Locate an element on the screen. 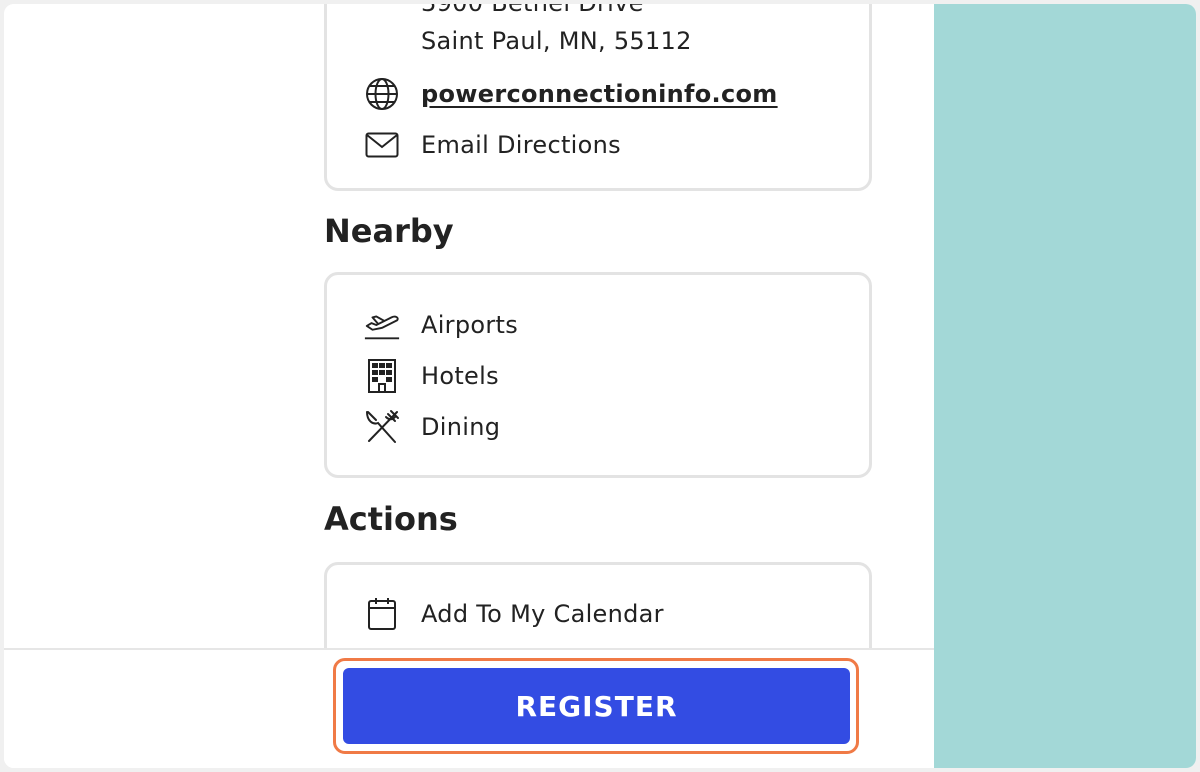 Image resolution: width=1200 pixels, height=772 pixels. email-directions-row: Email Directions is located at coordinates (492, 145).